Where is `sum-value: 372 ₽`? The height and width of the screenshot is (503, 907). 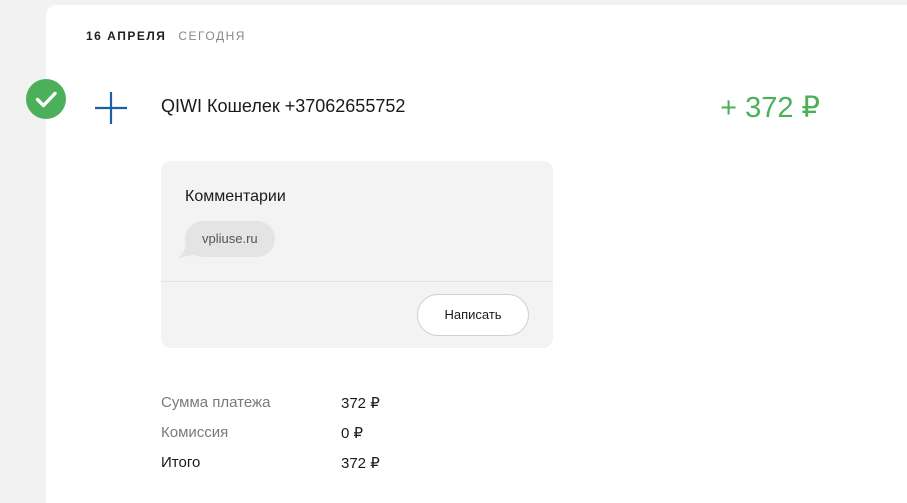 sum-value: 372 ₽ is located at coordinates (360, 403).